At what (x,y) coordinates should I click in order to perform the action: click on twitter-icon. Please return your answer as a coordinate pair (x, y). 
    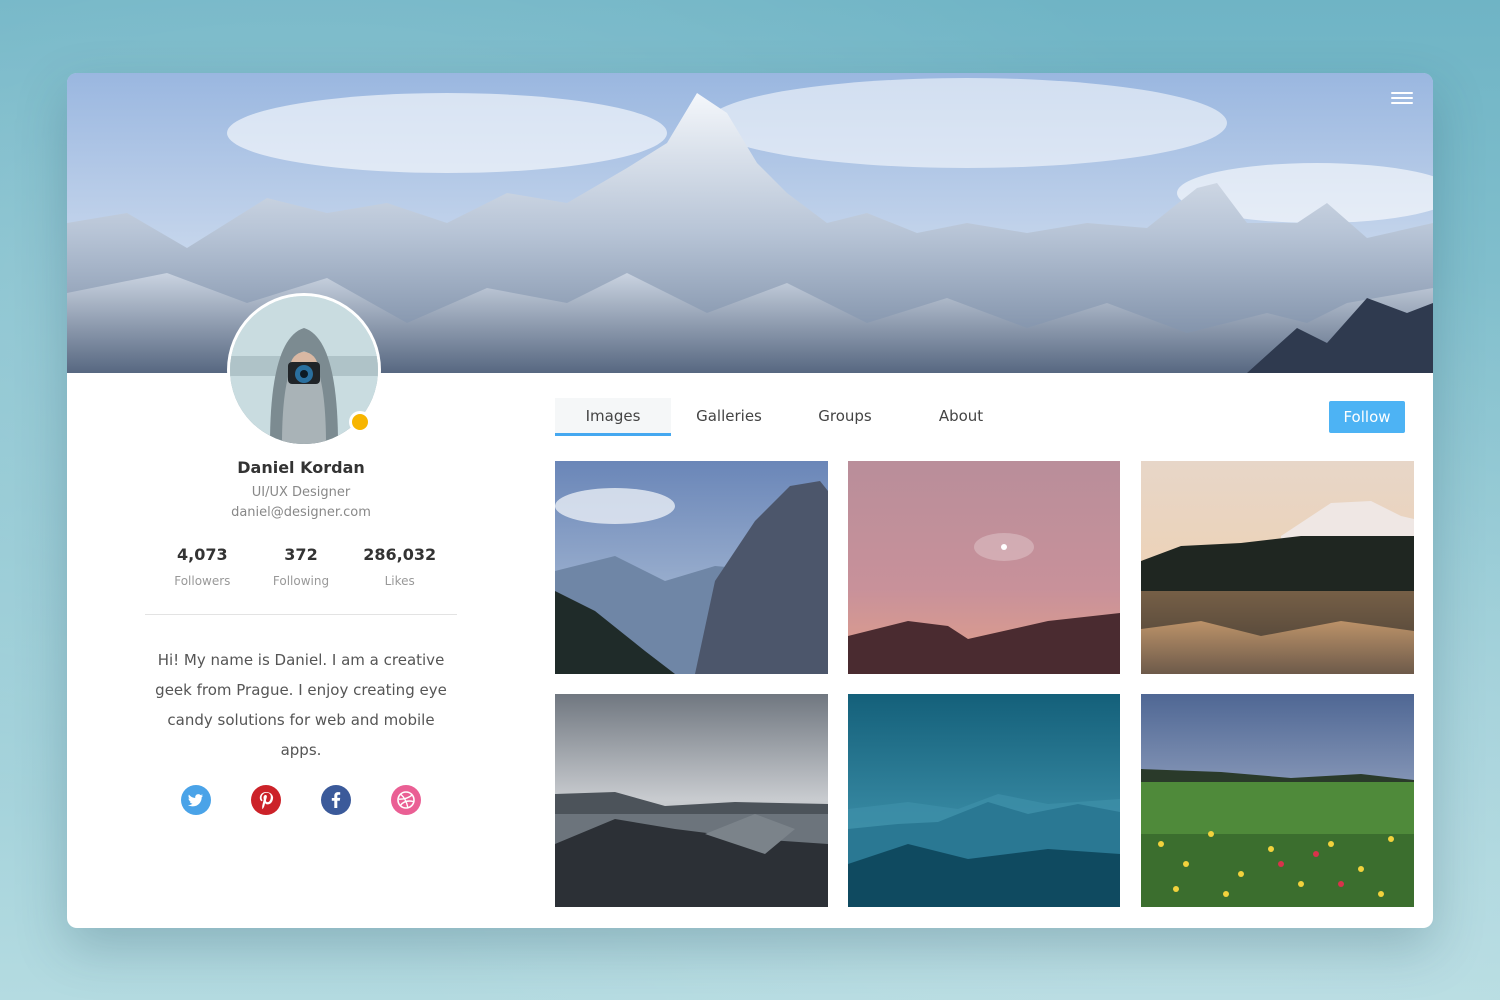
    Looking at the image, I should click on (196, 800).